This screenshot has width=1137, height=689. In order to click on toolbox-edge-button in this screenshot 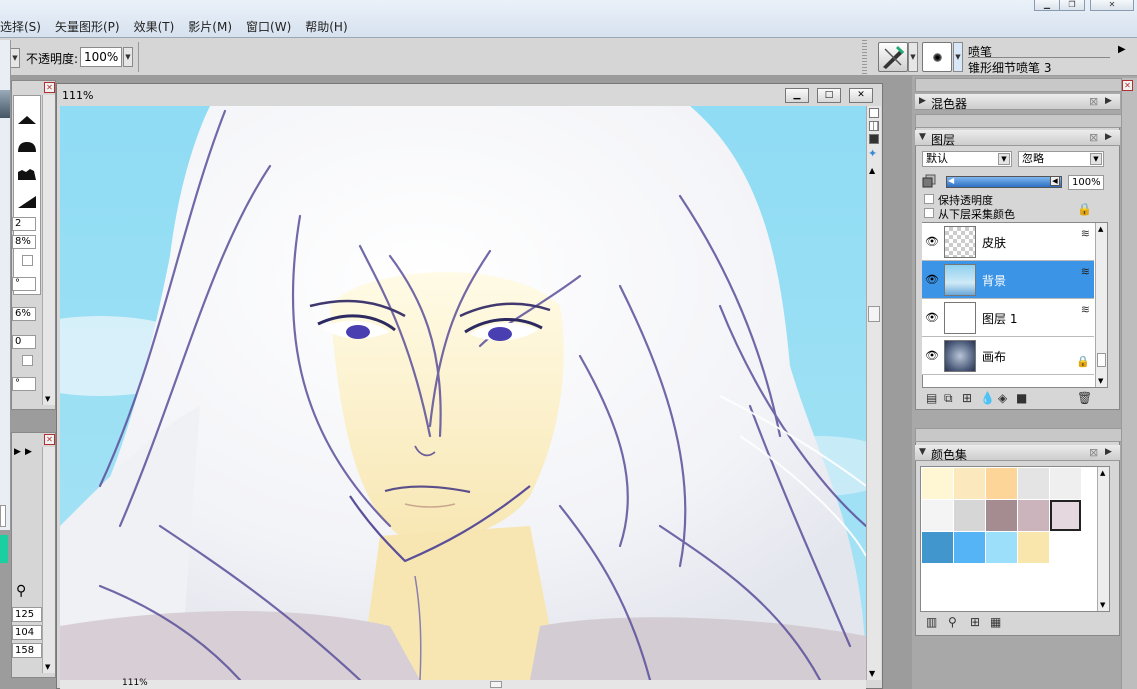, I will do `click(3, 516)`.